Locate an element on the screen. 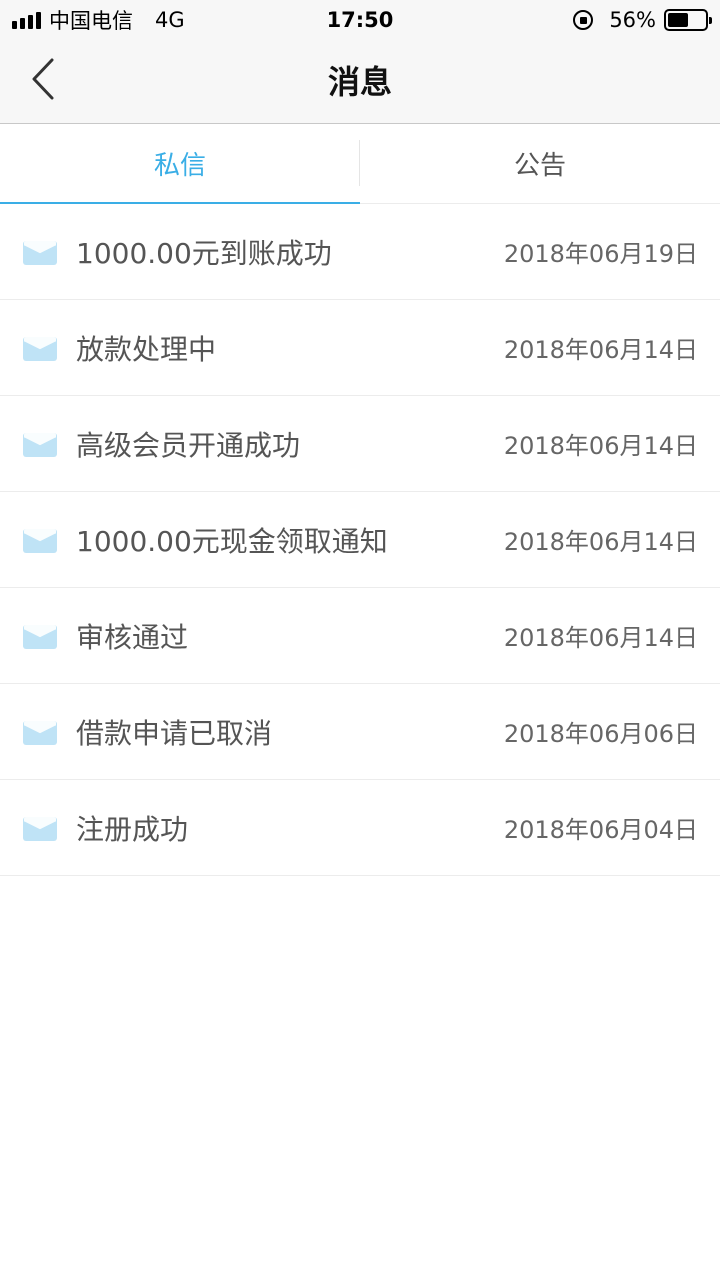 The height and width of the screenshot is (1280, 720). status-right: 56% is located at coordinates (642, 20).